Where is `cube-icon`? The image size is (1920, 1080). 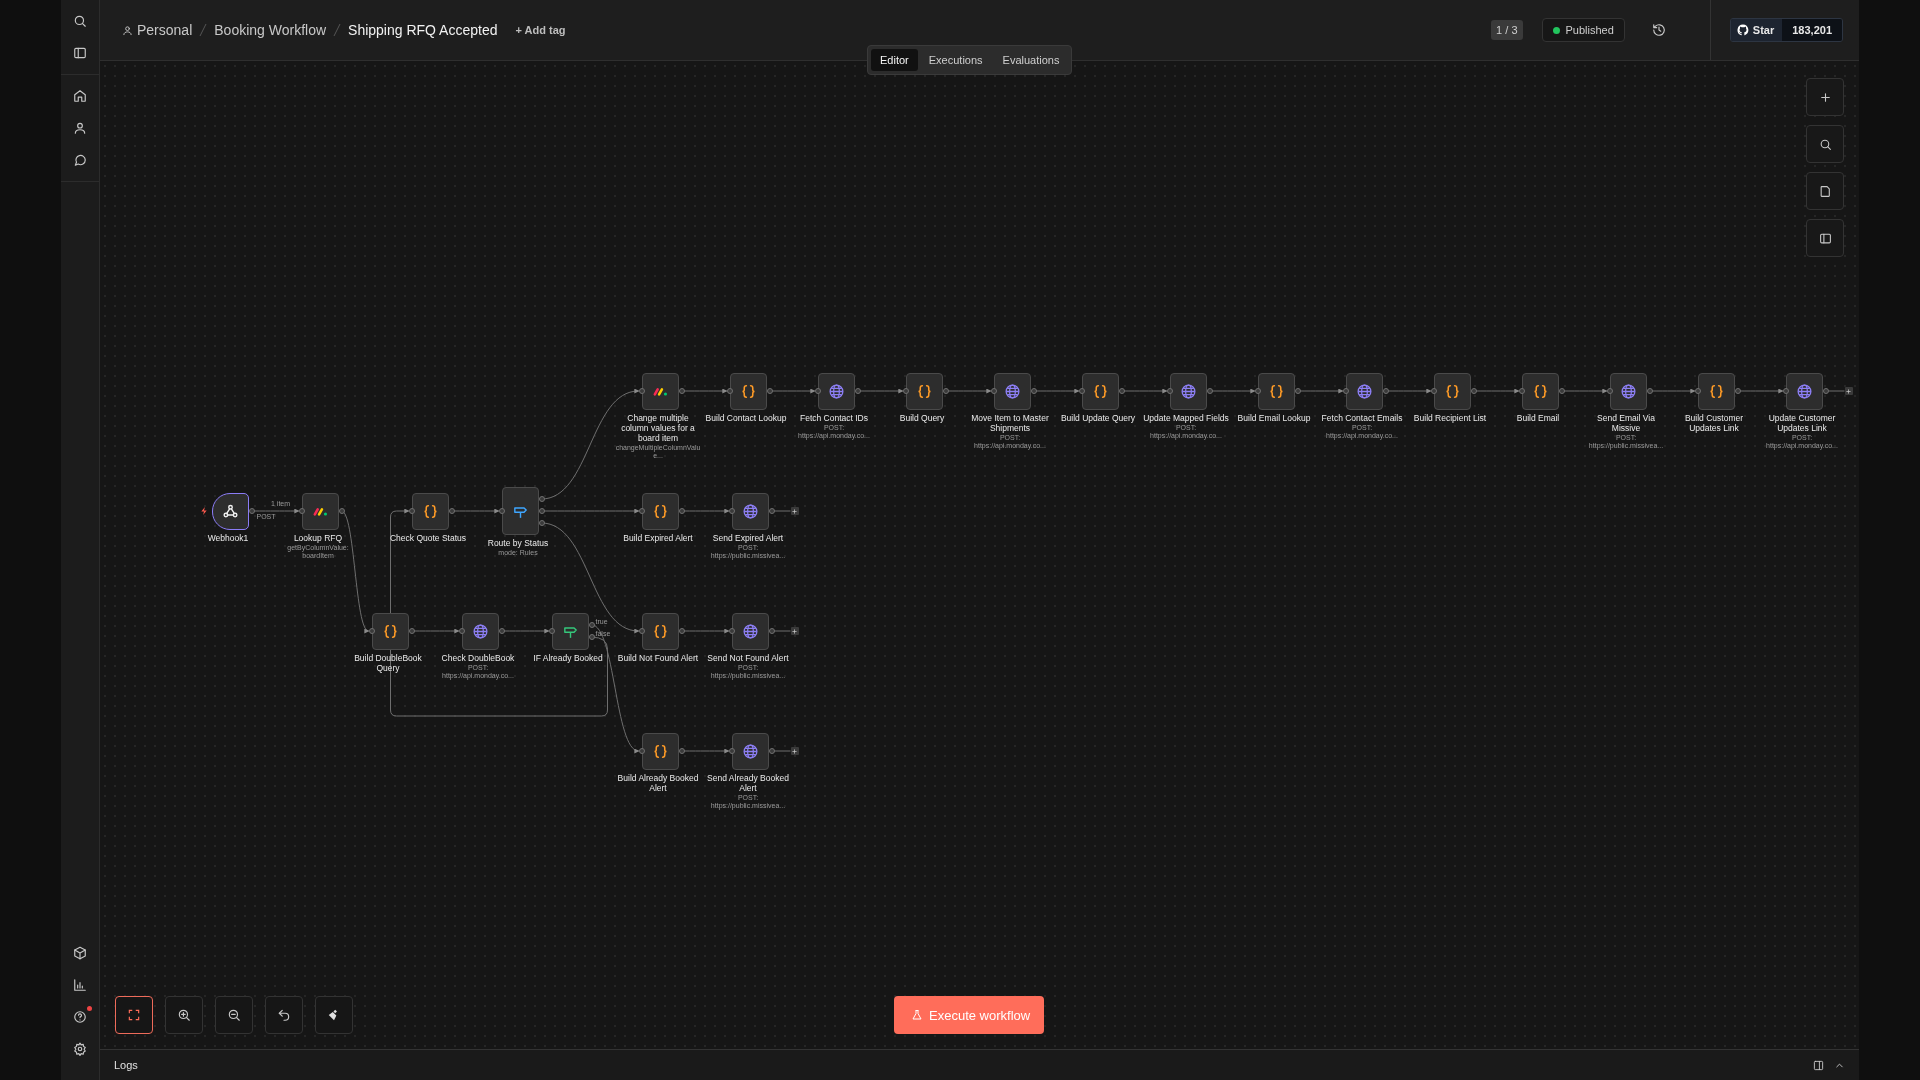 cube-icon is located at coordinates (80, 953).